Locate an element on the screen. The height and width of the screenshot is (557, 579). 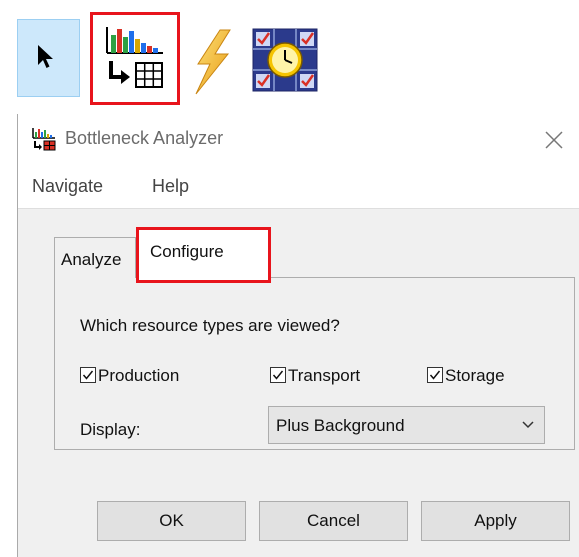
chevron-down-icon is located at coordinates (528, 425).